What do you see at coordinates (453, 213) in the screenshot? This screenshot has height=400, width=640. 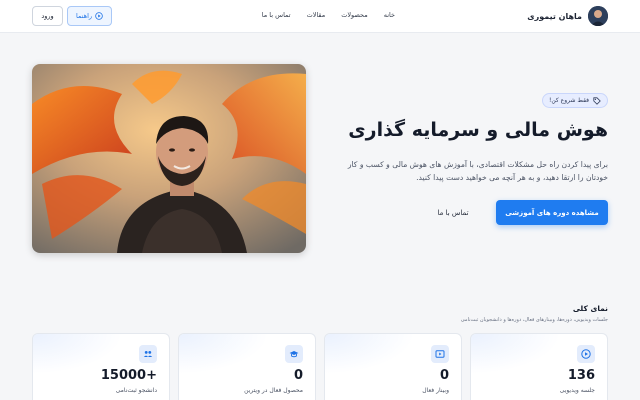 I see `contact-us-button: تماس با ما` at bounding box center [453, 213].